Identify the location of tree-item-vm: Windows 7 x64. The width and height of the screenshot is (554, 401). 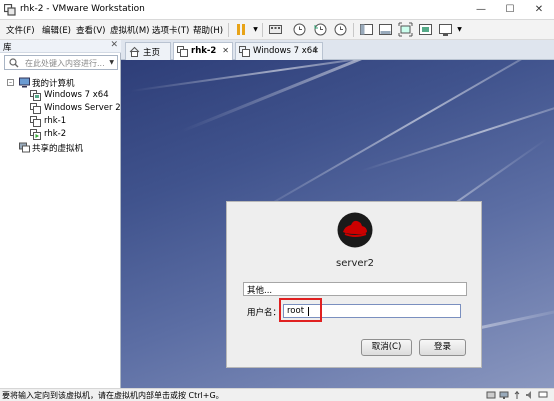
(60, 95).